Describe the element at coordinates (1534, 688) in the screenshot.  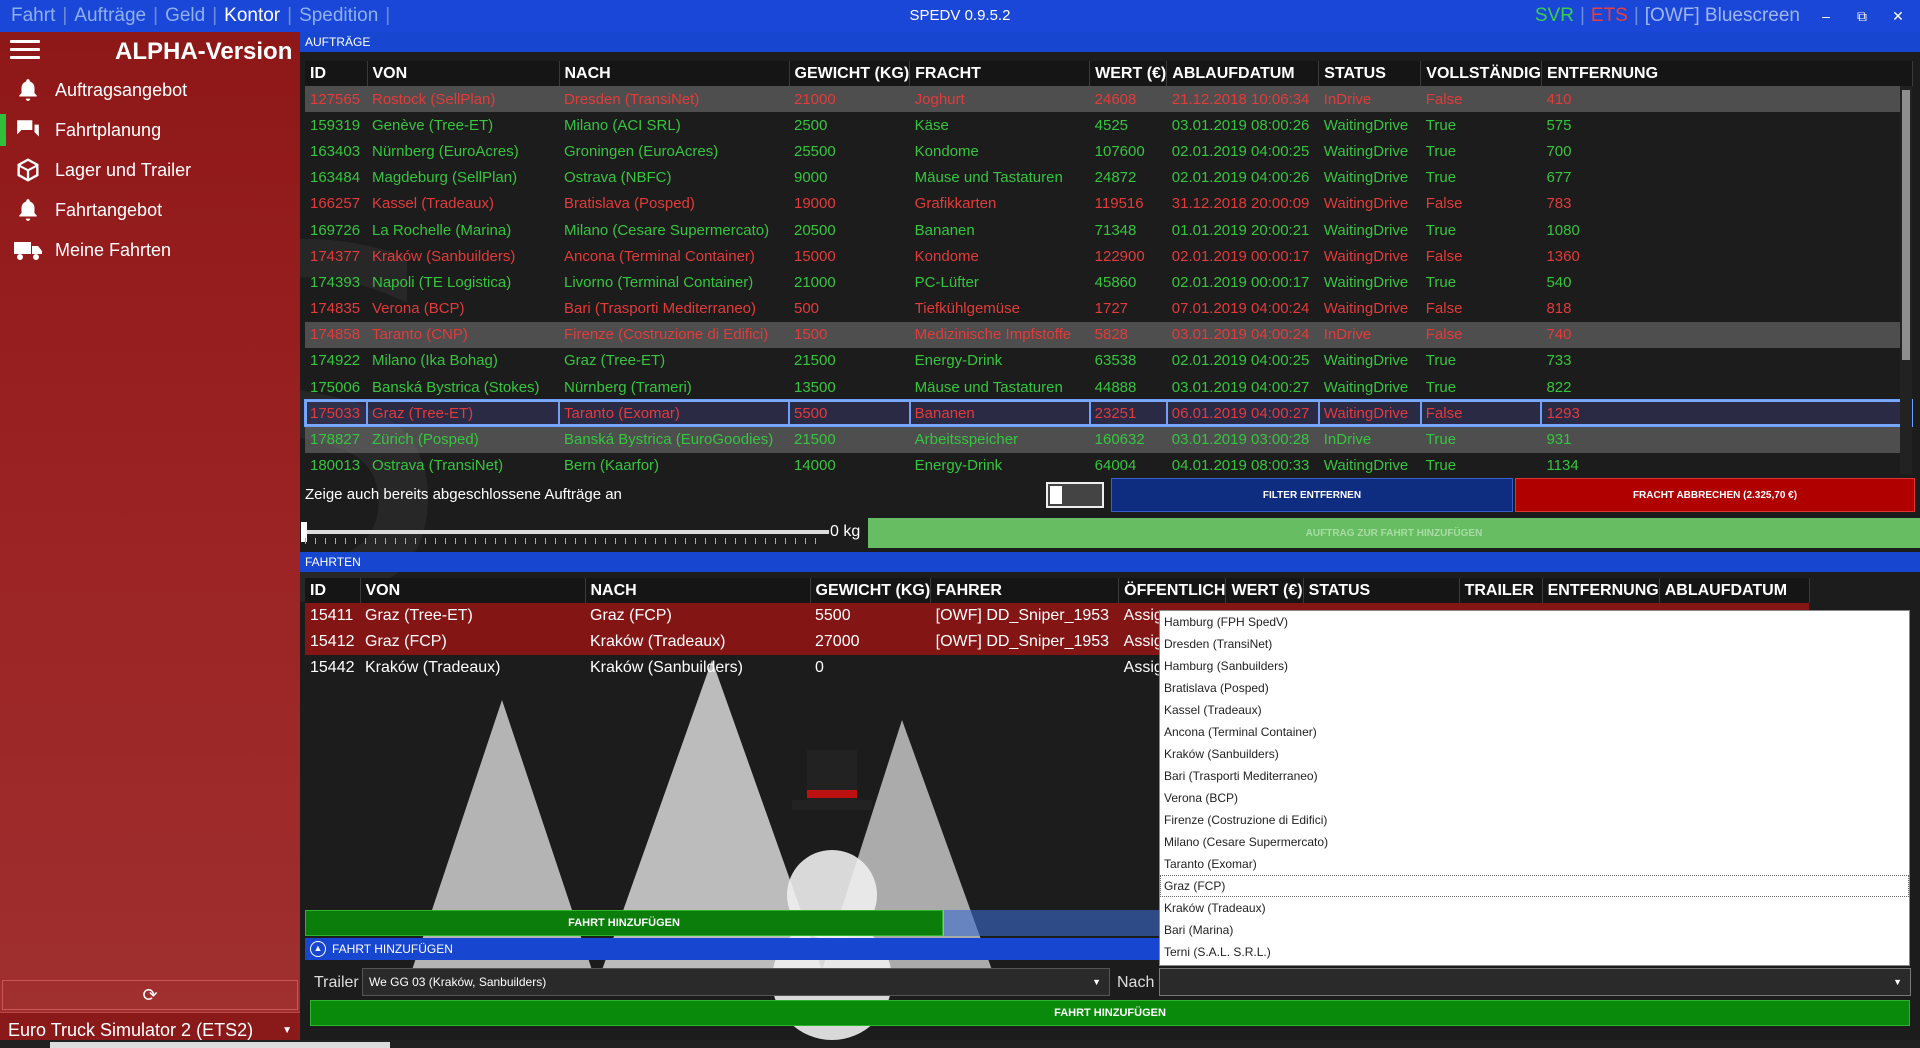
I see `dropdown-option: Bratislava (Posped)` at that location.